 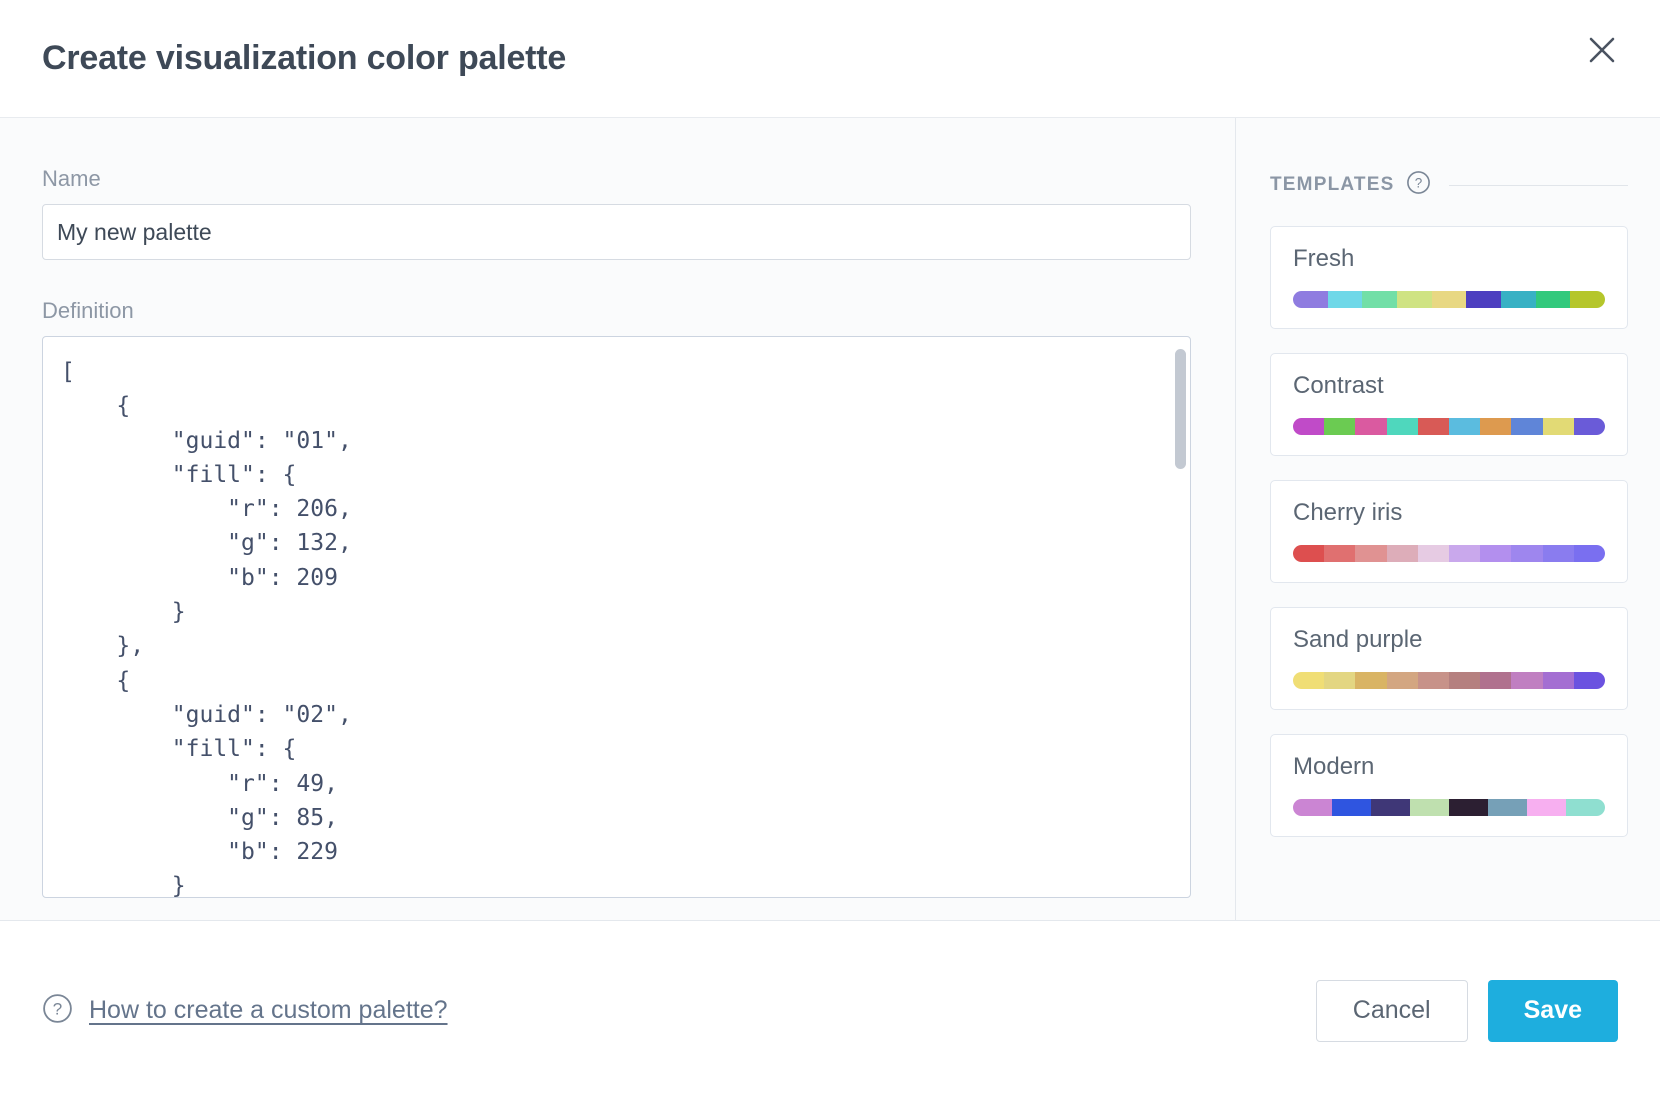 What do you see at coordinates (1602, 50) in the screenshot?
I see `close-icon` at bounding box center [1602, 50].